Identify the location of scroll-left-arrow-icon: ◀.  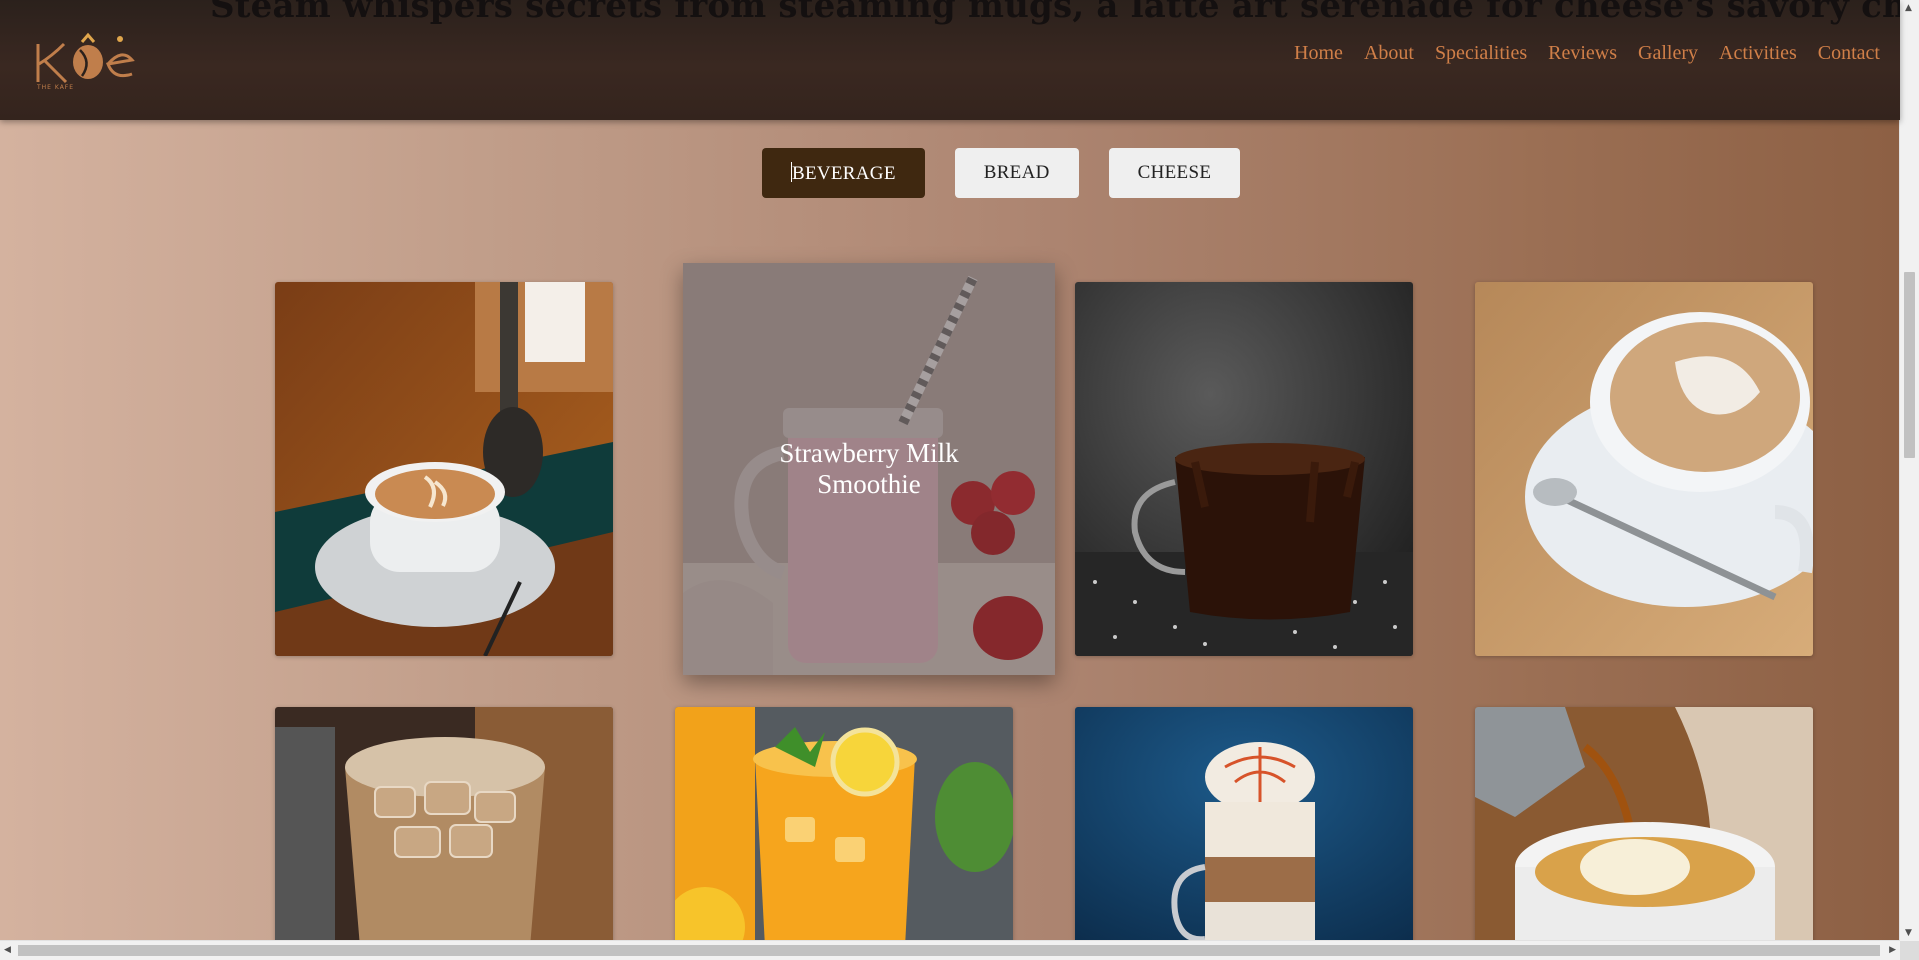
(7, 950).